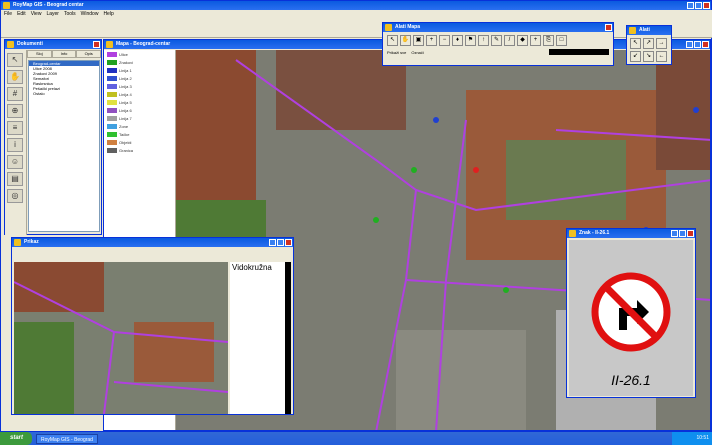 The height and width of the screenshot is (445, 712). I want to click on info-icon: i, so click(15, 145).